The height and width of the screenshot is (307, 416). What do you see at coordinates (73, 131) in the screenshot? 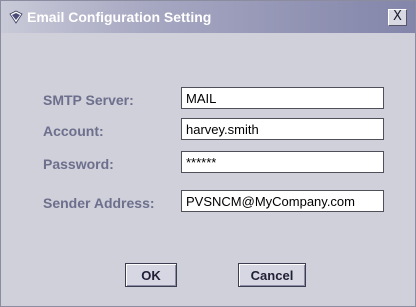
I see `account-label: Account:` at bounding box center [73, 131].